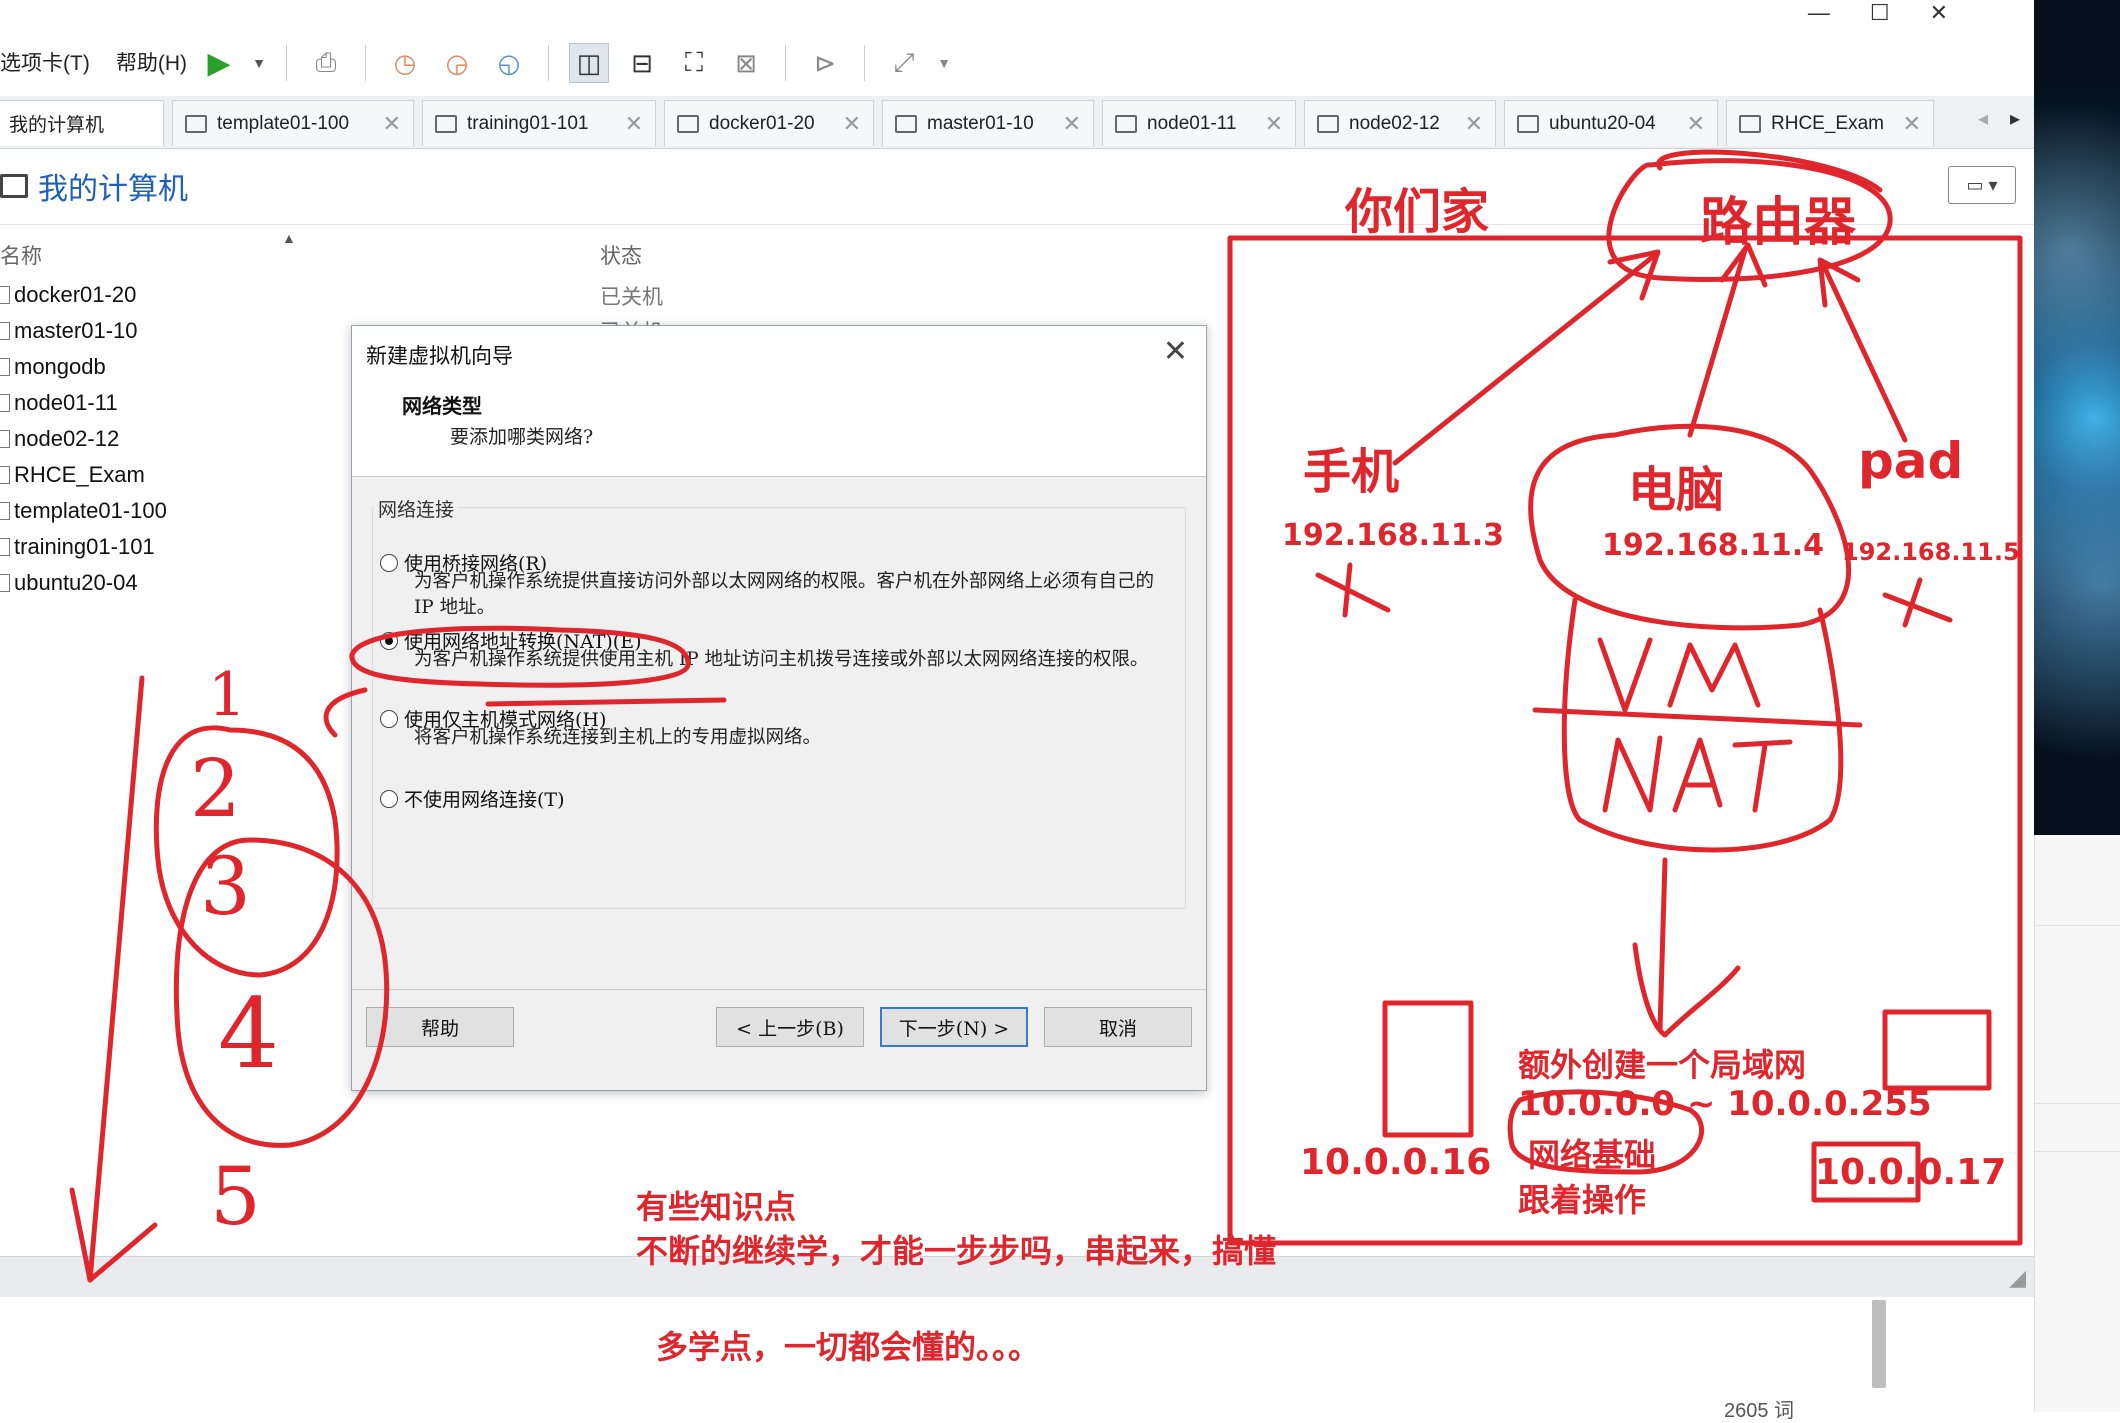  I want to click on tab-node02-12: node02-12 ✕, so click(1400, 123).